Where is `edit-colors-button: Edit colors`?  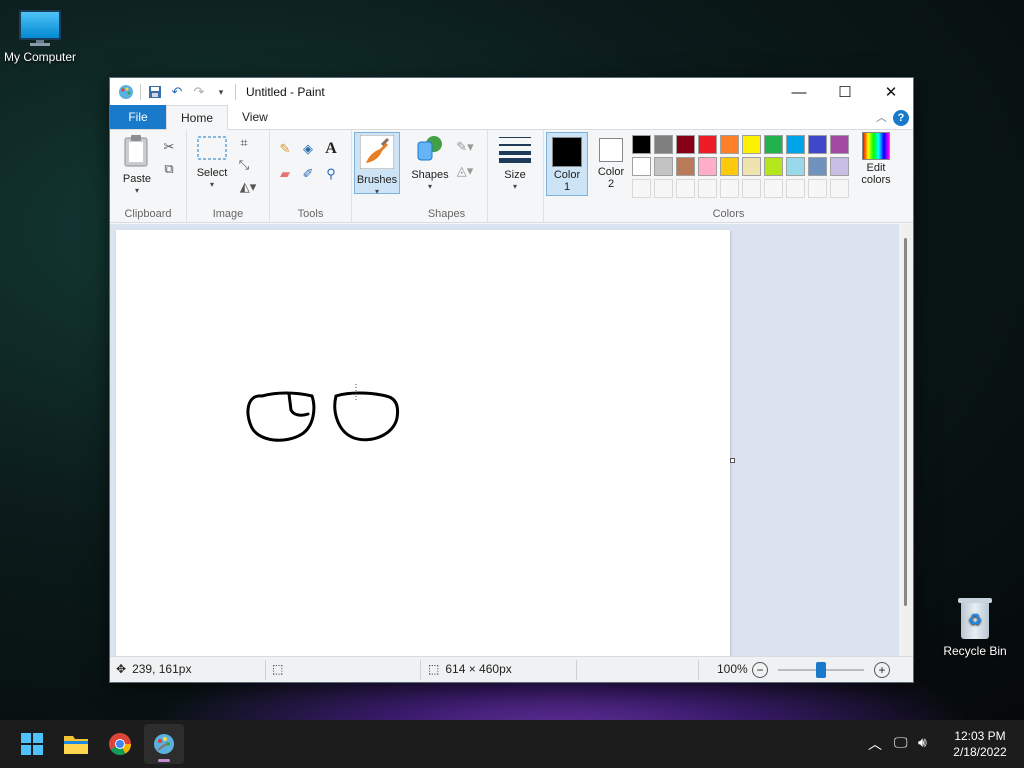 edit-colors-button: Edit colors is located at coordinates (876, 159).